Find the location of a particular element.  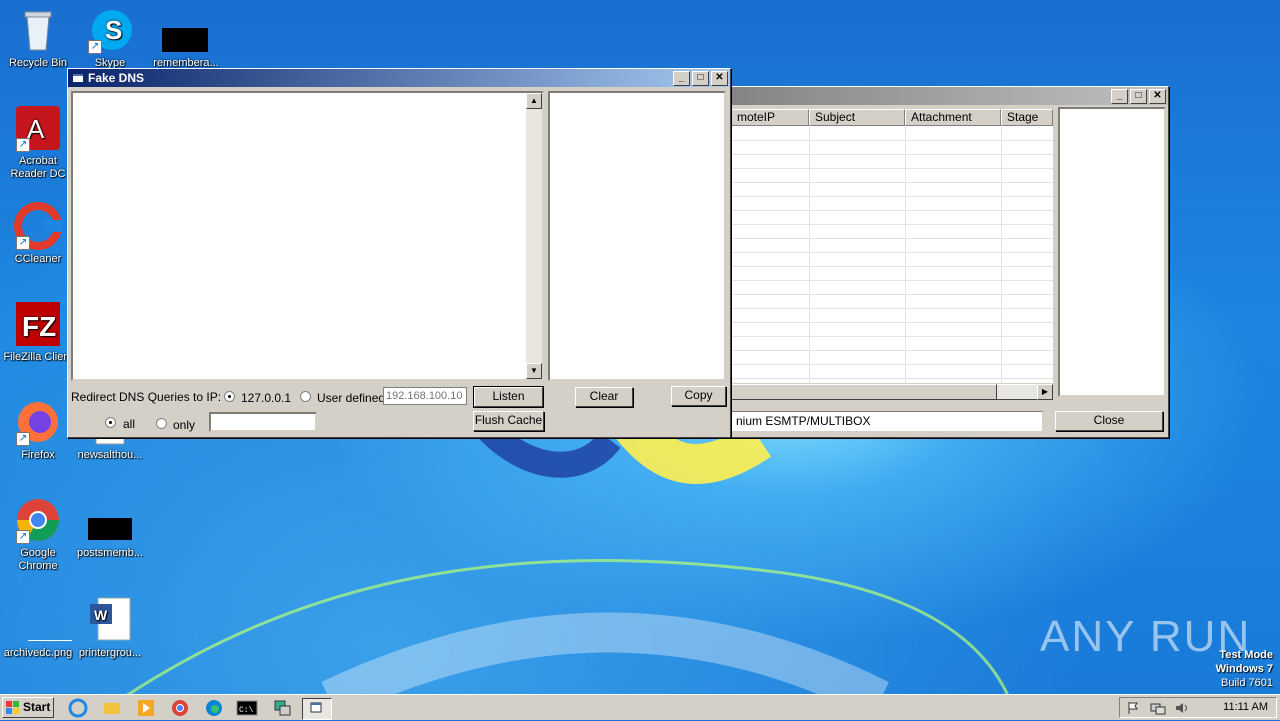

column-header: Subject is located at coordinates (857, 117).